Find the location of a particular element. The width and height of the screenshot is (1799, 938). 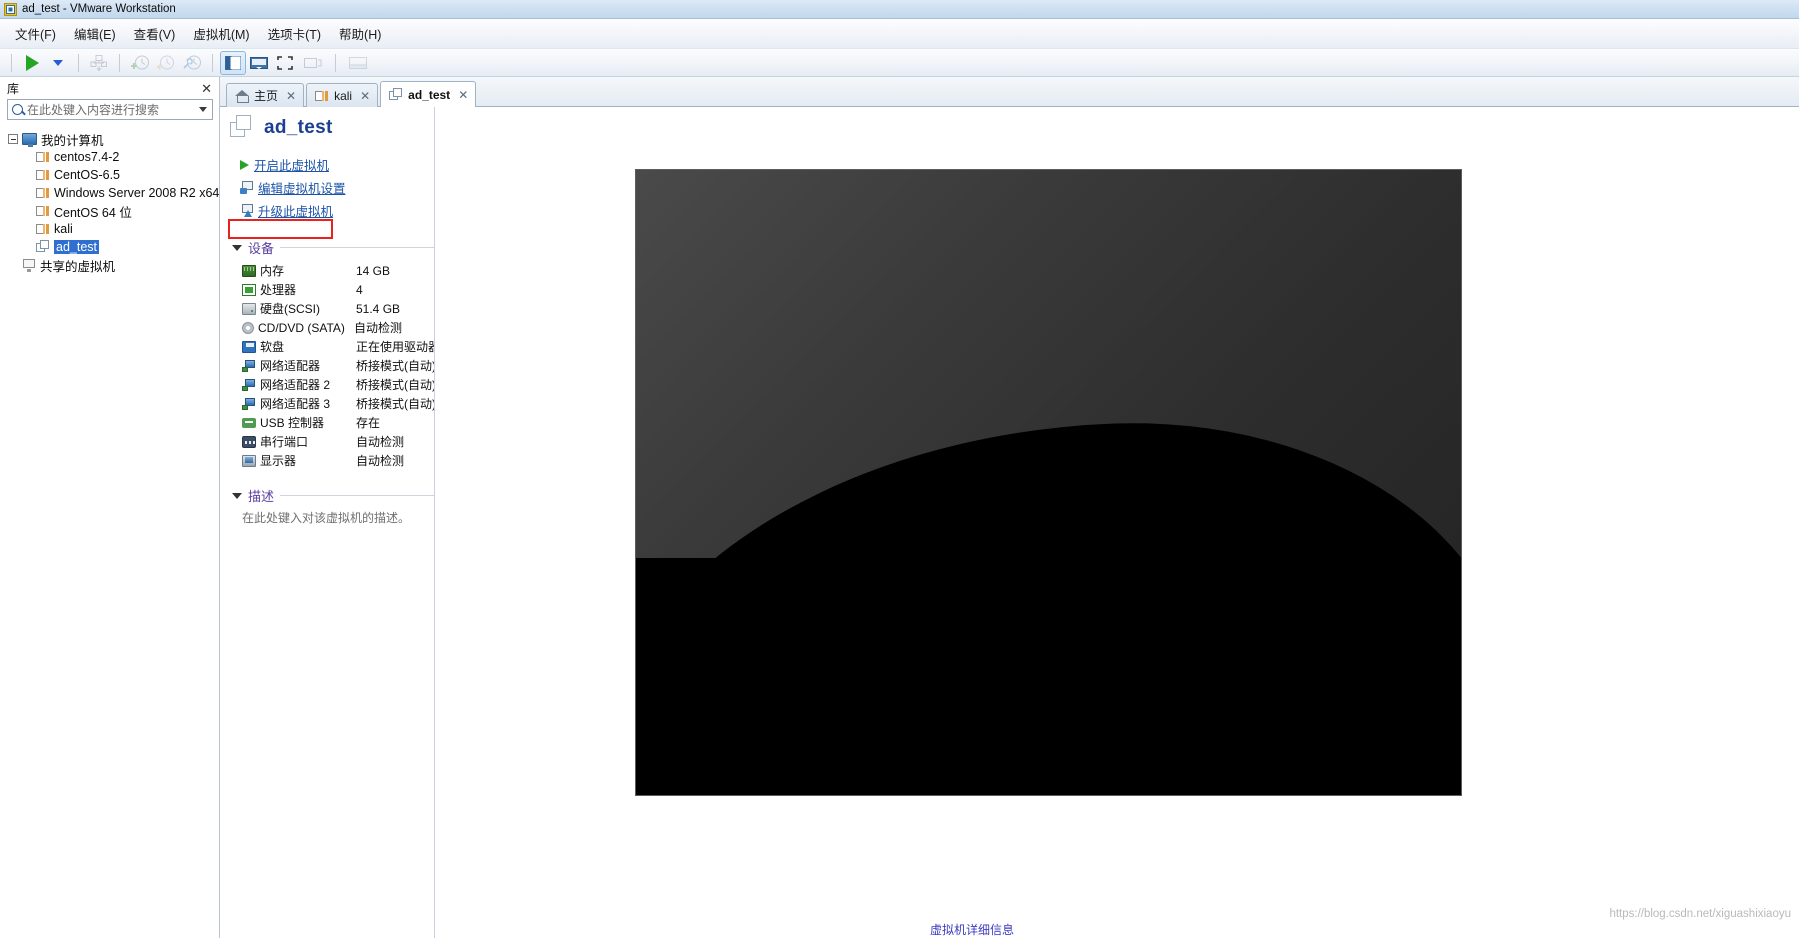

snapshot-revert-icon is located at coordinates (165, 62).